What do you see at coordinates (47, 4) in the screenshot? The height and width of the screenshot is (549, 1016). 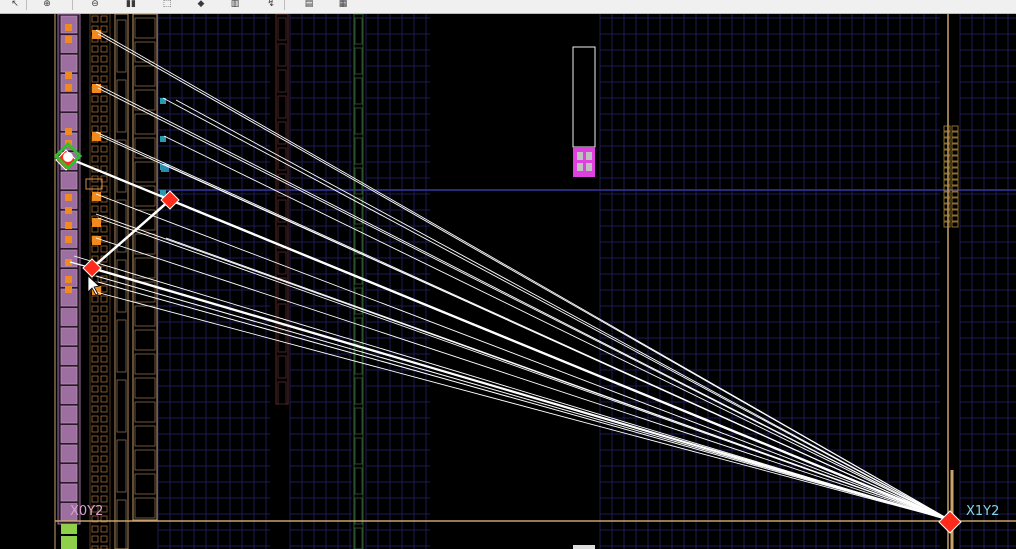 I see `zoom-in-icon: ⊕` at bounding box center [47, 4].